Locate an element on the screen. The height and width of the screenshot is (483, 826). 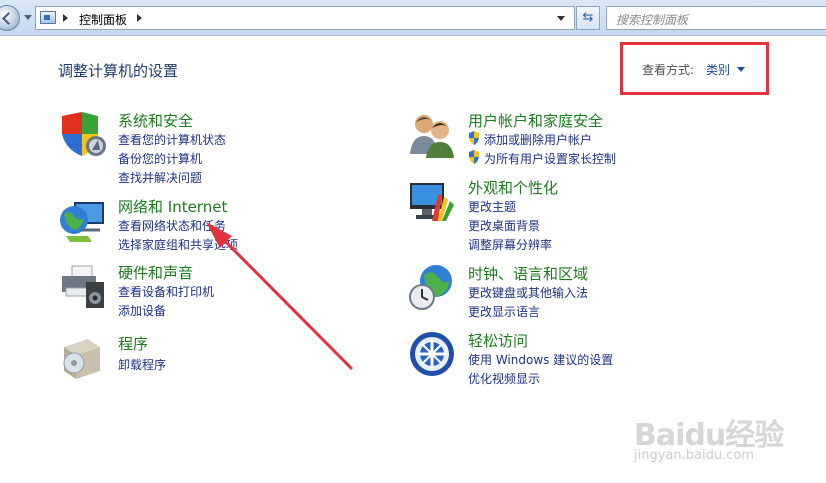
link-change-theme: 更改主题 is located at coordinates (492, 206).